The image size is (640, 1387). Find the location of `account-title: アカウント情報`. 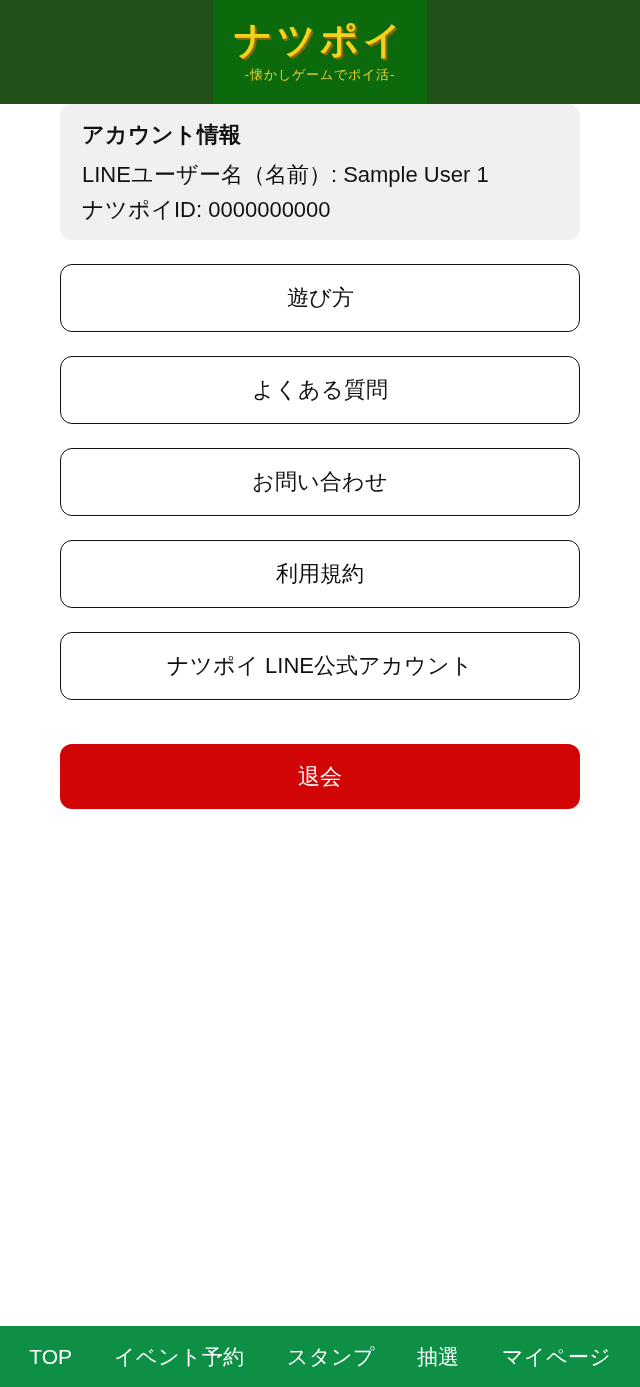

account-title: アカウント情報 is located at coordinates (162, 135).